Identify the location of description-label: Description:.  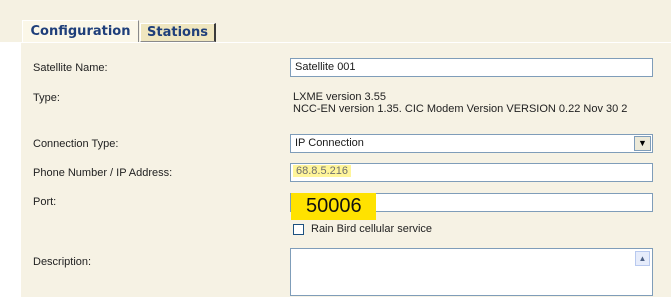
(62, 262).